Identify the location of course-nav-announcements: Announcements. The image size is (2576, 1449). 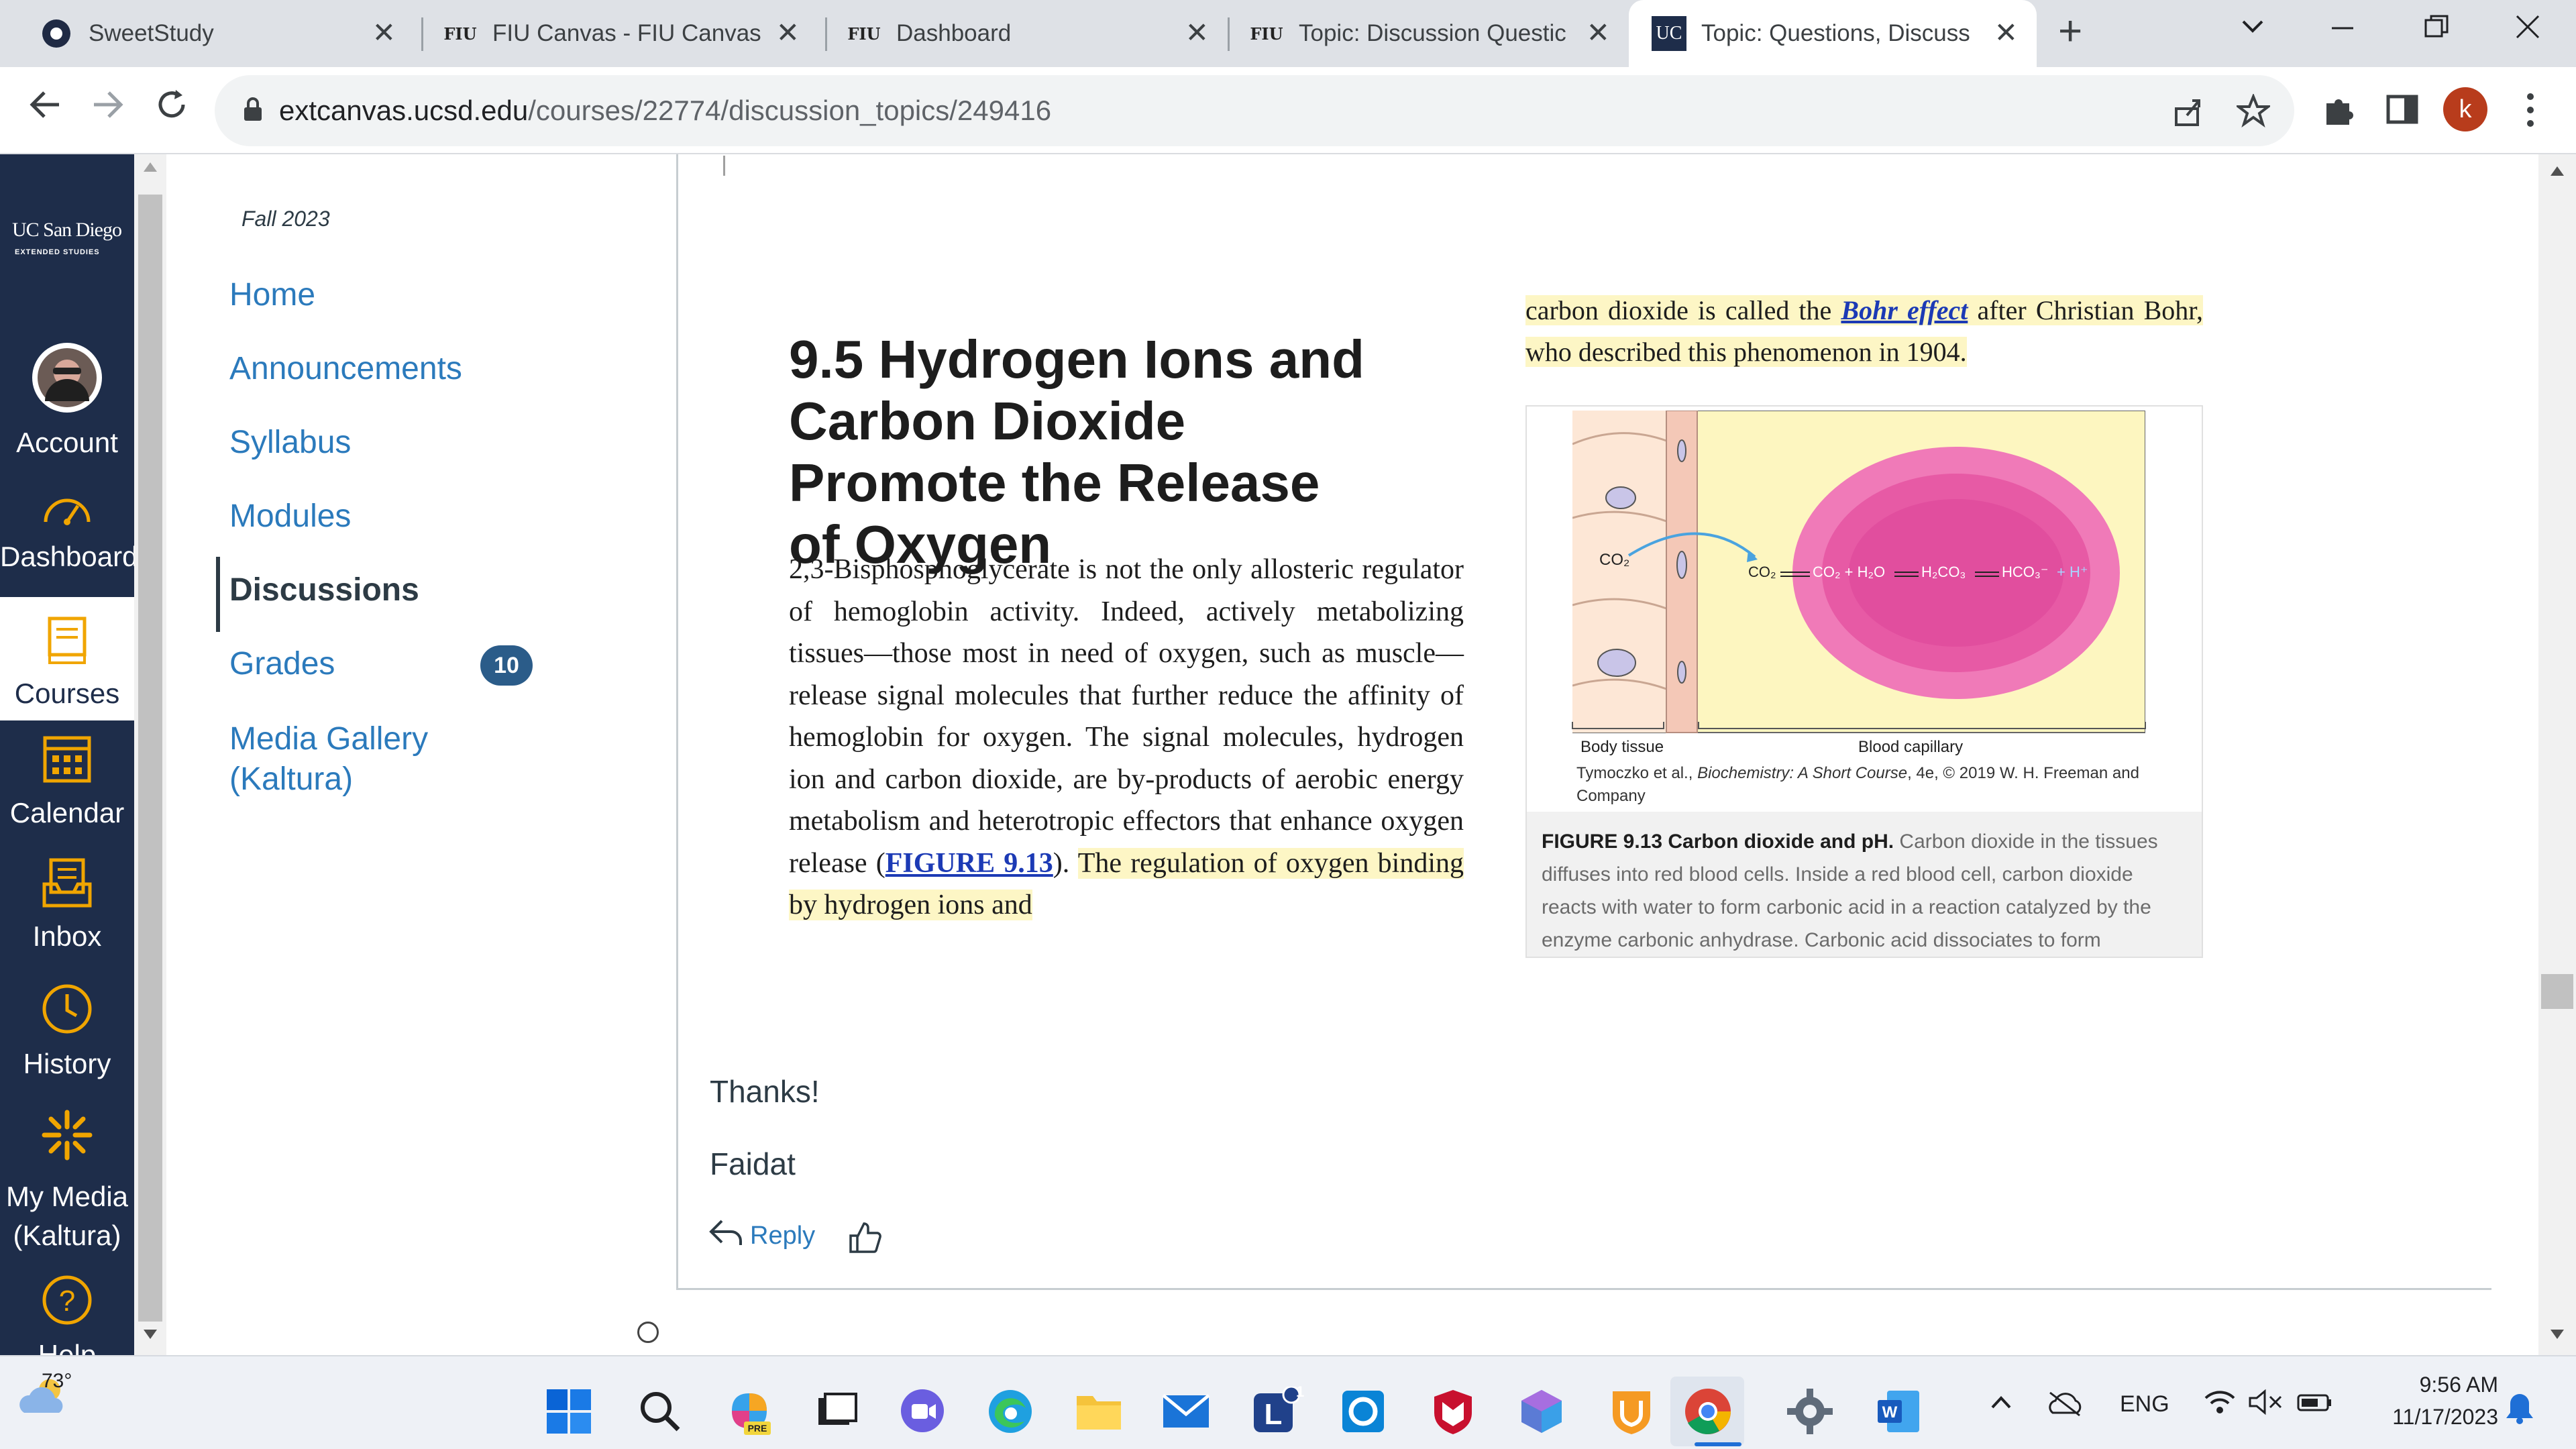
(345, 368).